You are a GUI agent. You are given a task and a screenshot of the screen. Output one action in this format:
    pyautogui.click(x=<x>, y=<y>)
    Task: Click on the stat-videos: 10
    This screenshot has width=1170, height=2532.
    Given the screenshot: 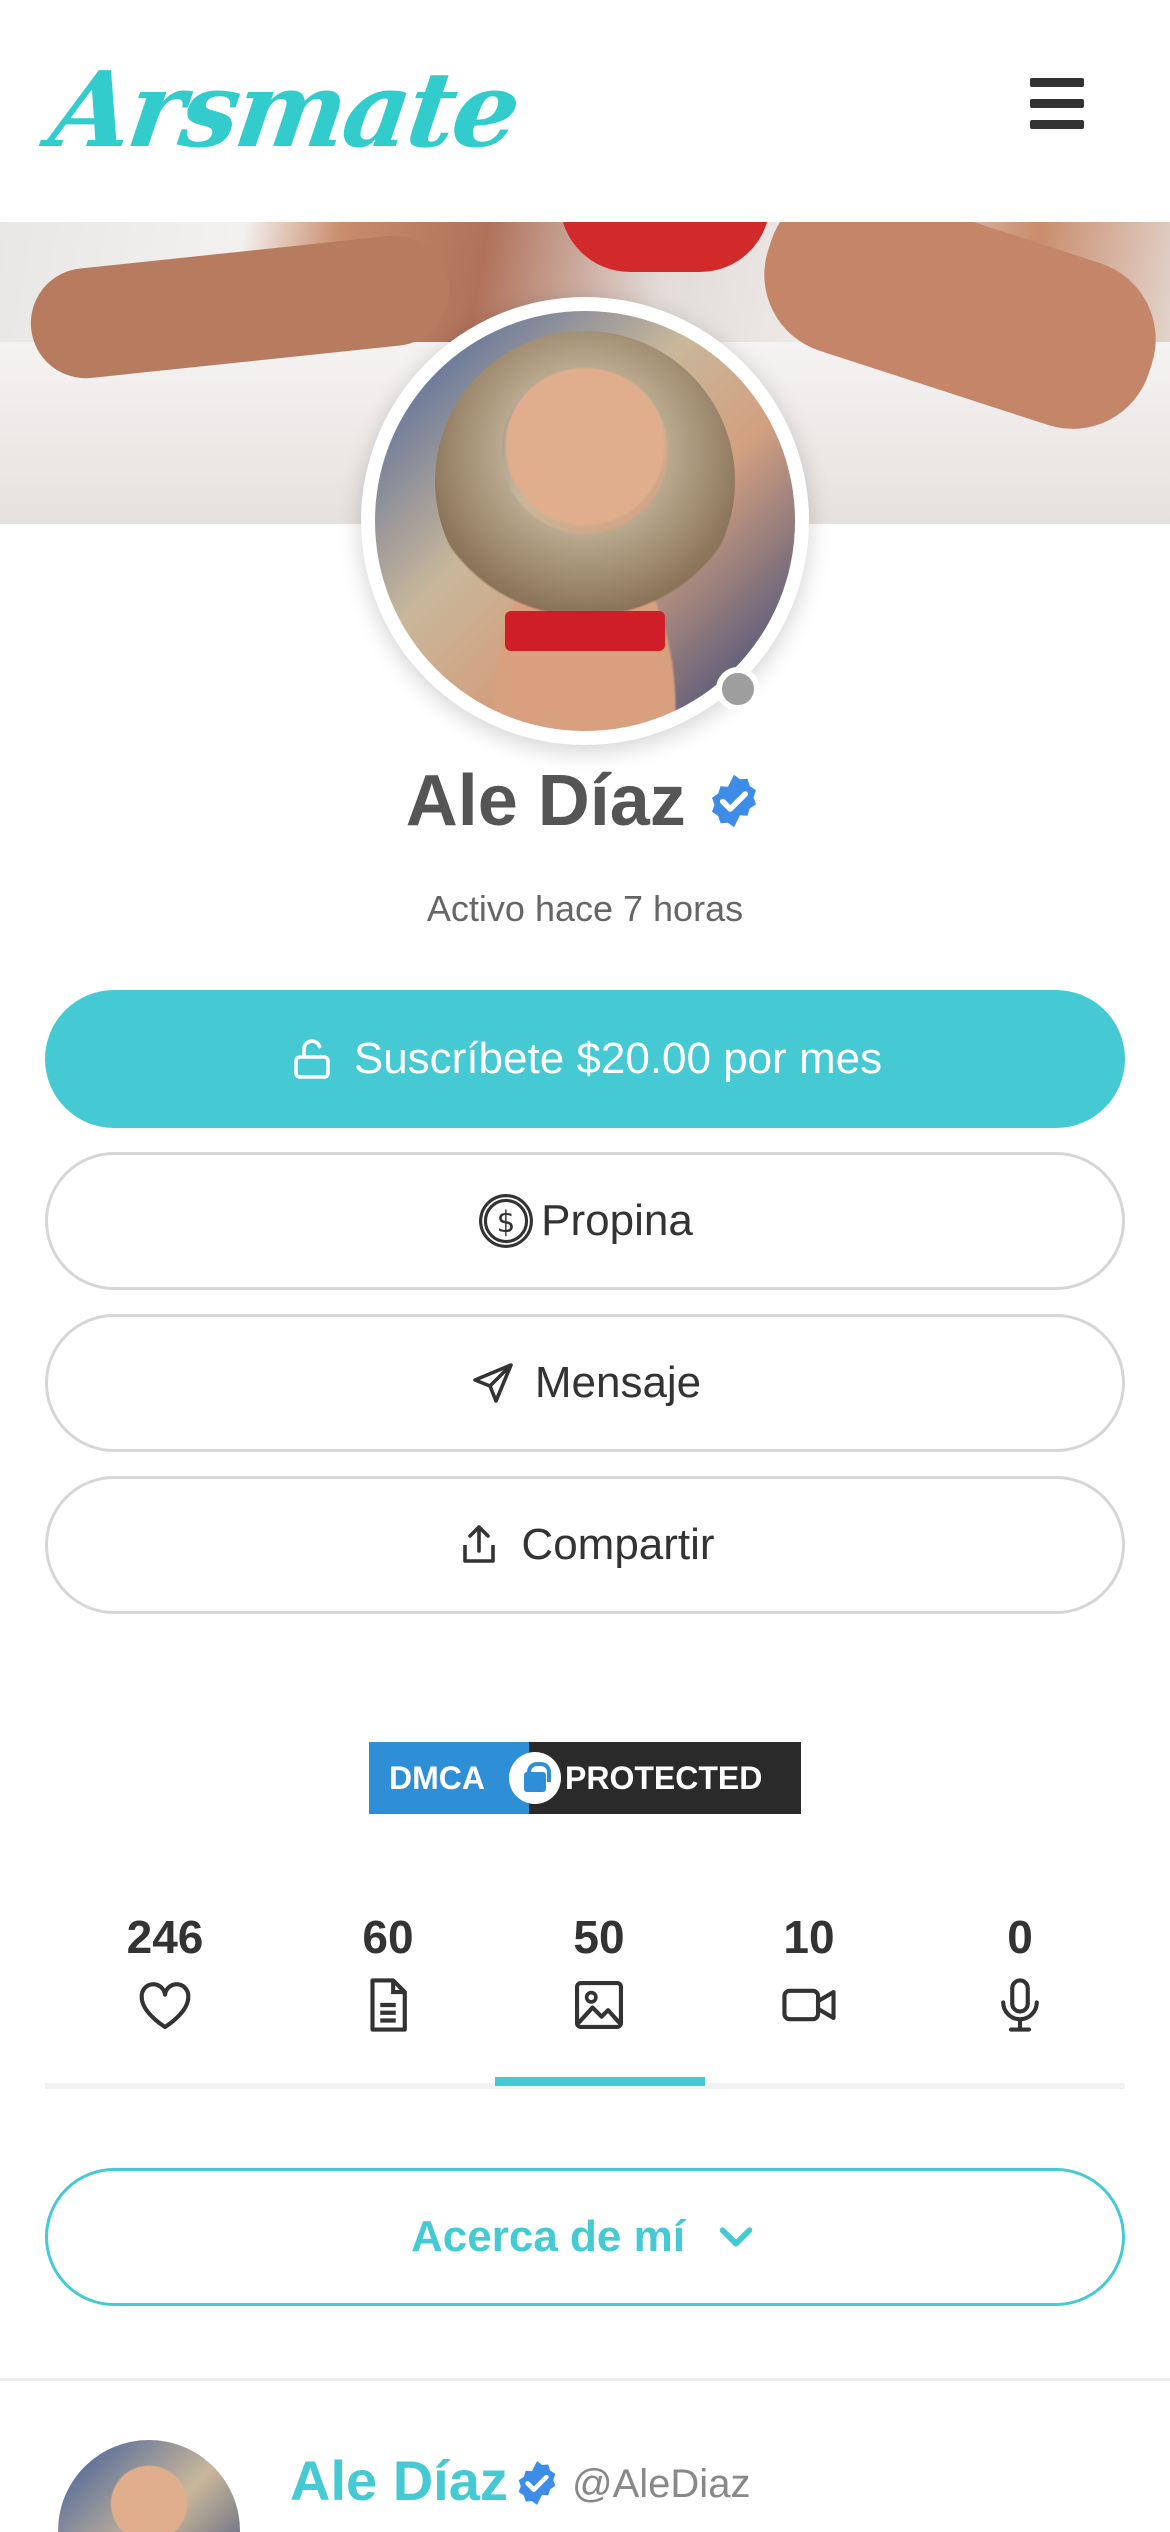 What is the action you would take?
    pyautogui.click(x=809, y=1973)
    